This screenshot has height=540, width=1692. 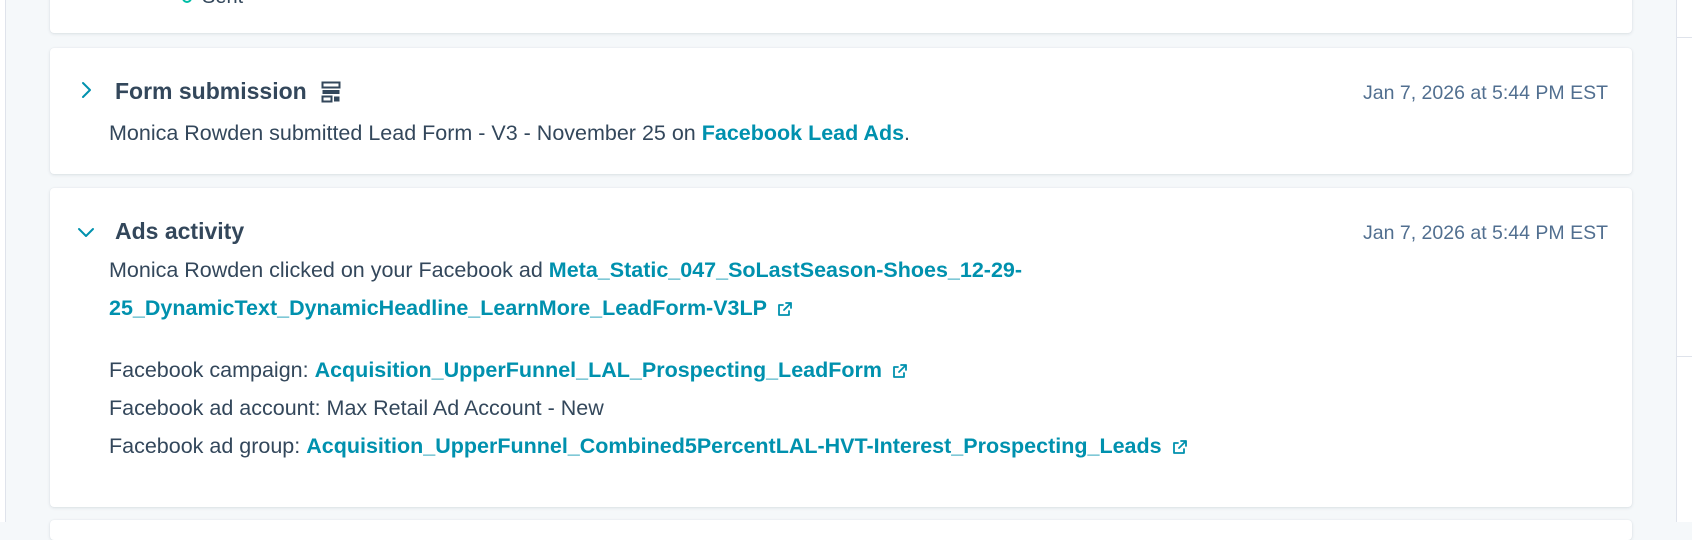 I want to click on chevron-down-icon, so click(x=86, y=232).